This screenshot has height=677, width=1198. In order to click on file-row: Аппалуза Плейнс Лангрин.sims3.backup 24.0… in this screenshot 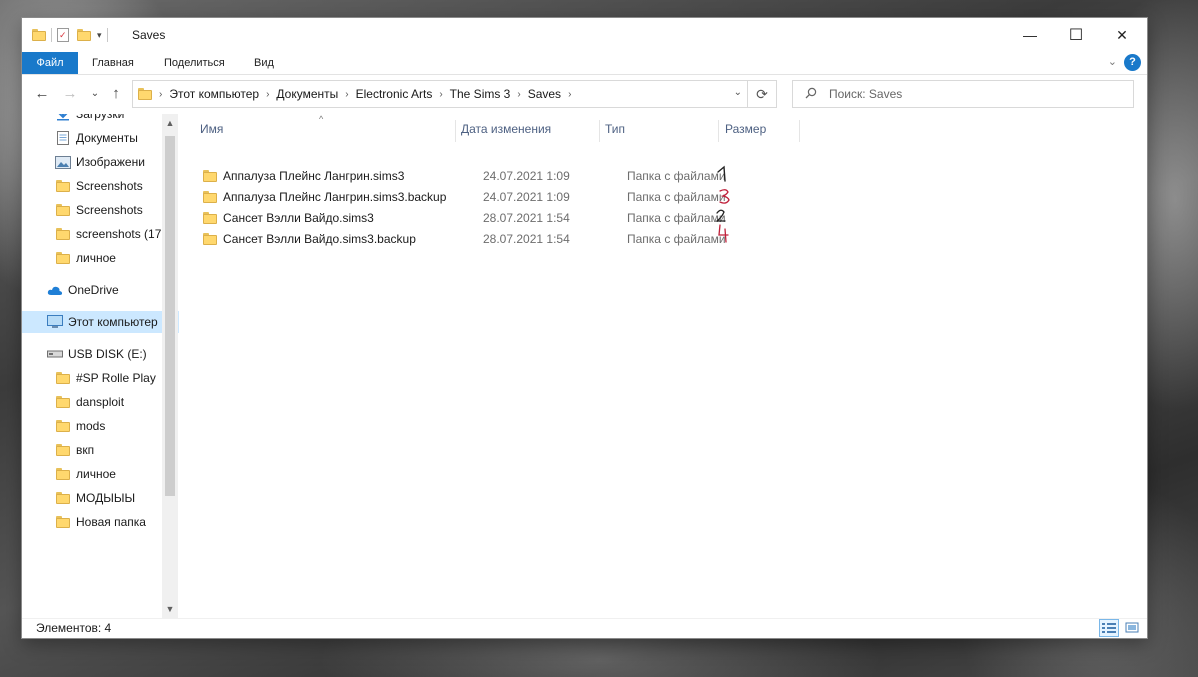, I will do `click(479, 197)`.